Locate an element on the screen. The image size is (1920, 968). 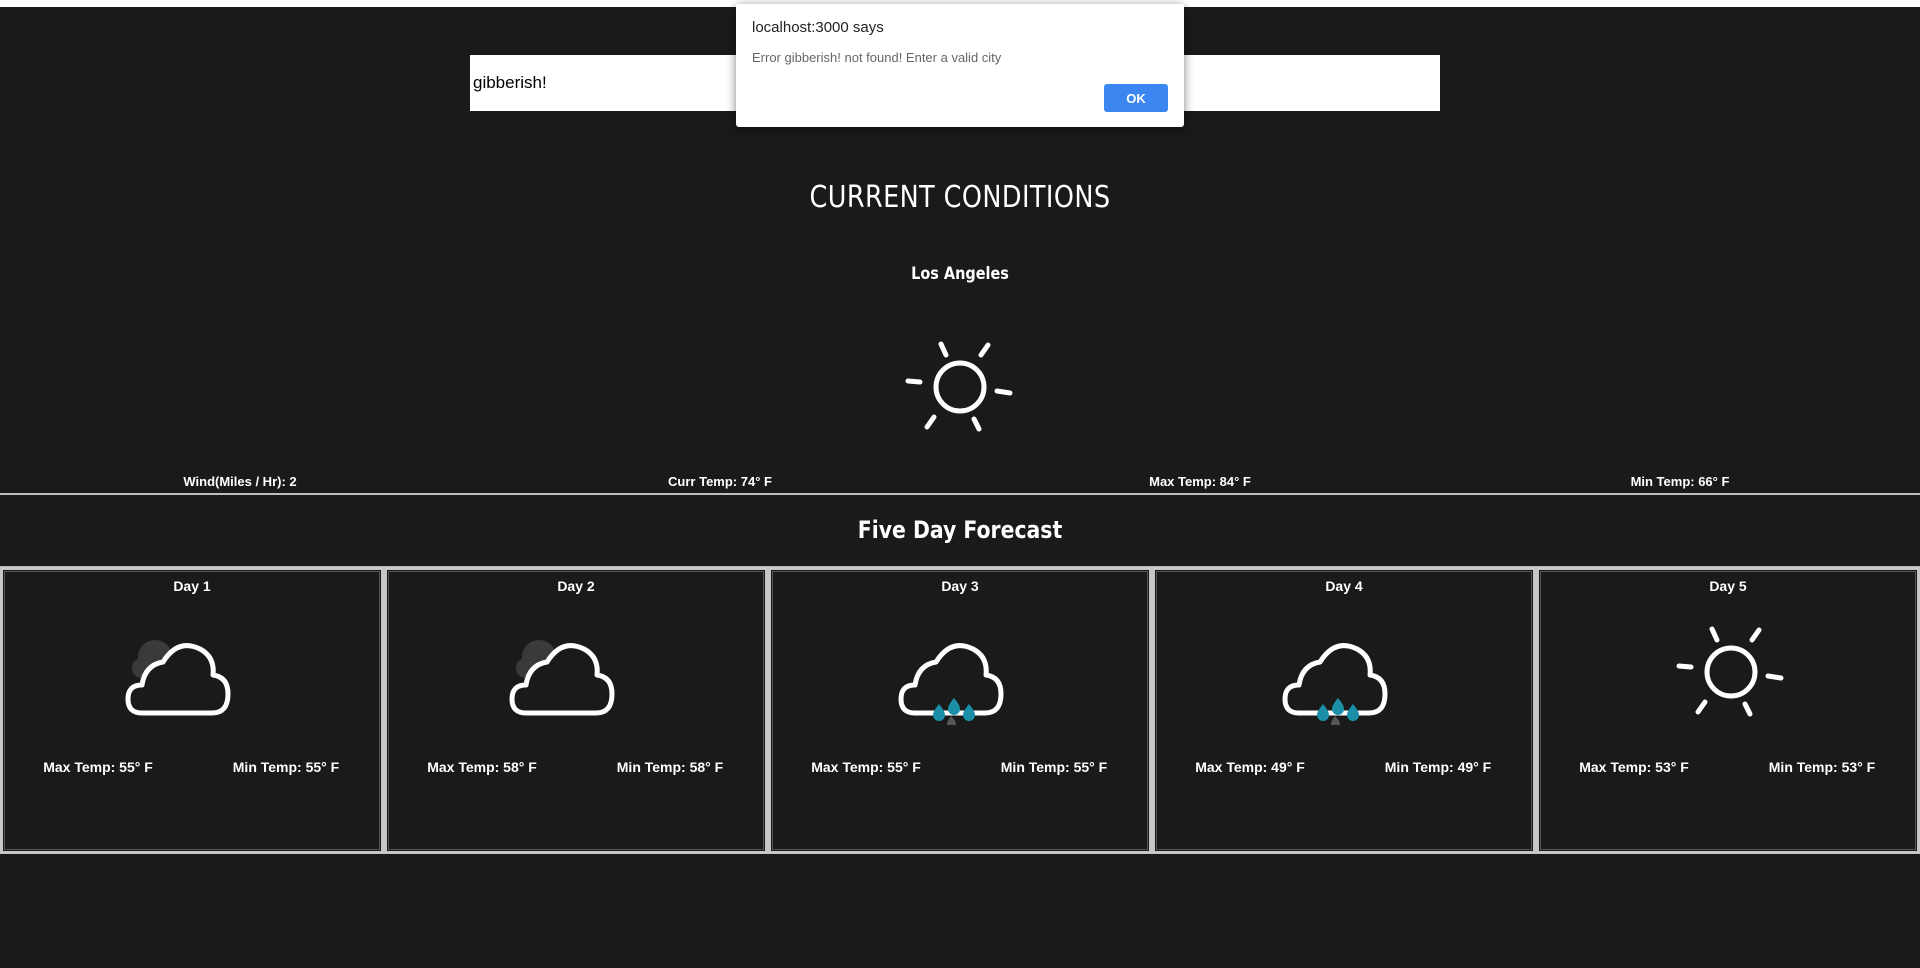
forecast-day-card: Day 4 Max Temp: 49° F Min Temp: 49° F is located at coordinates (1344, 710).